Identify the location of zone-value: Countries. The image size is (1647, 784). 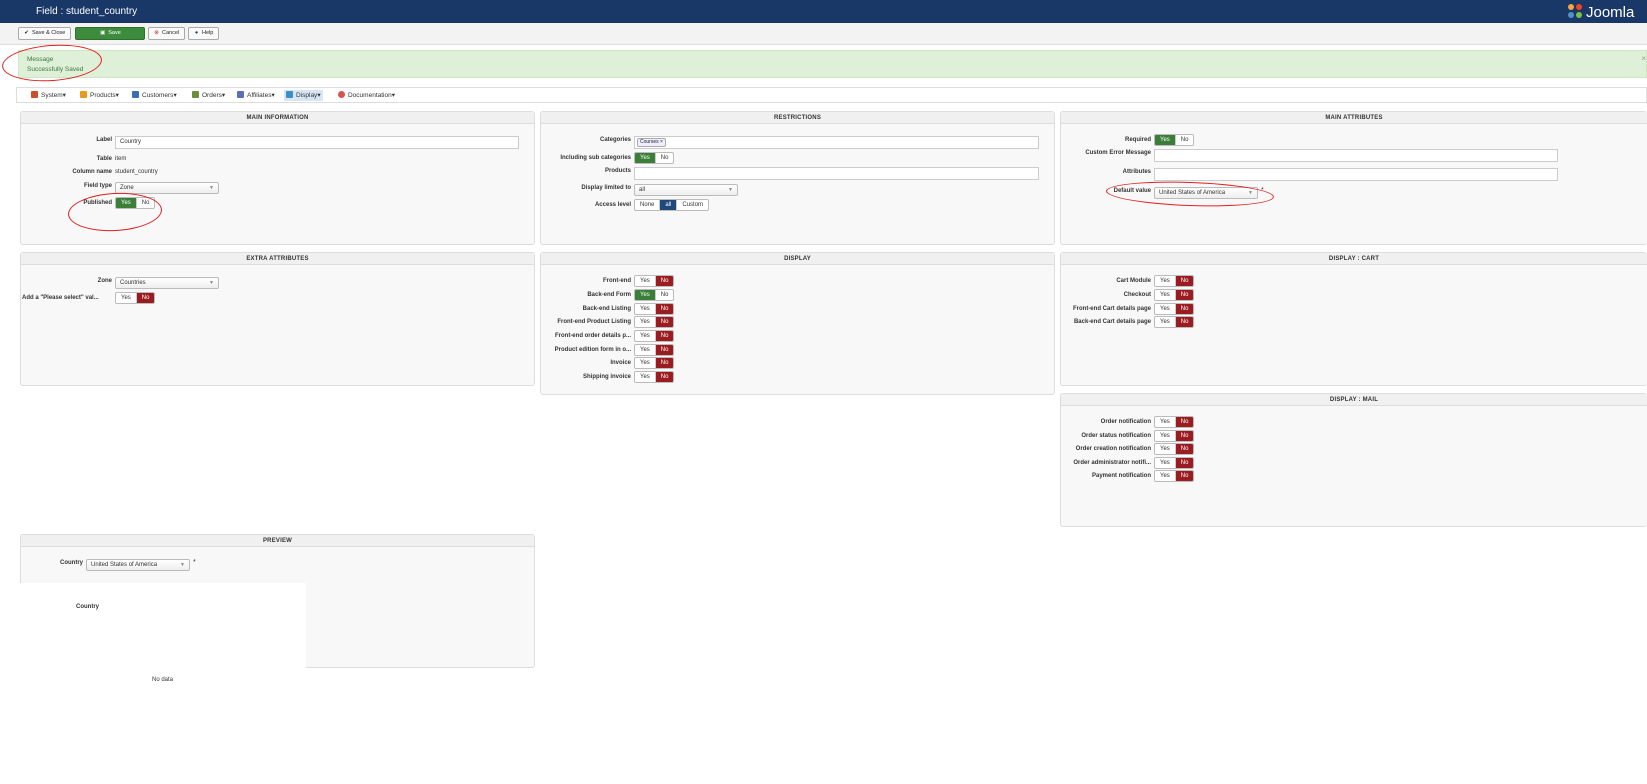
(133, 283).